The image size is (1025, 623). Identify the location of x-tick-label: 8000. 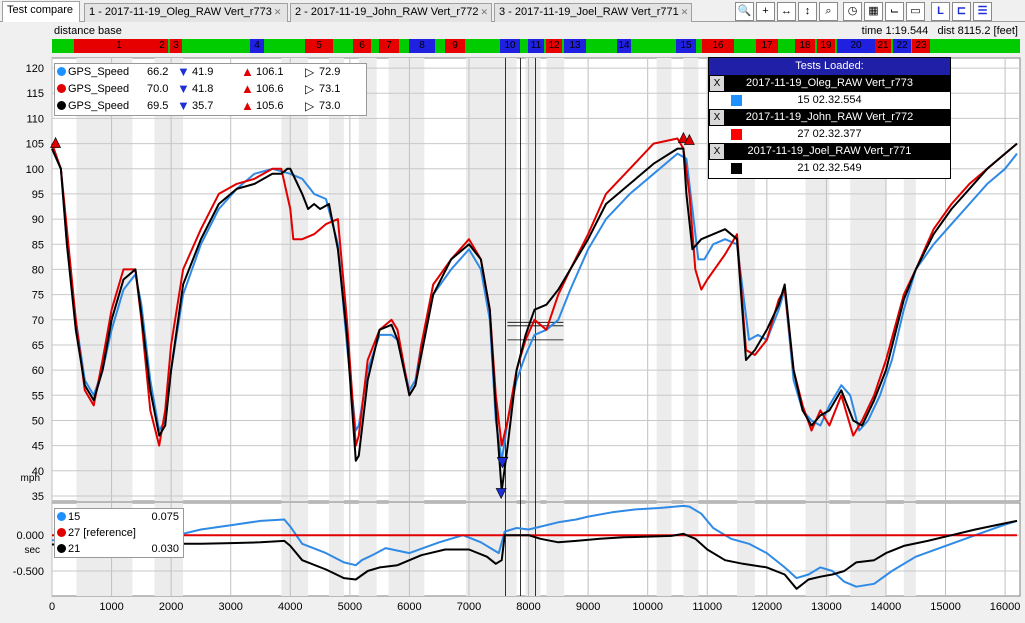
(528, 607).